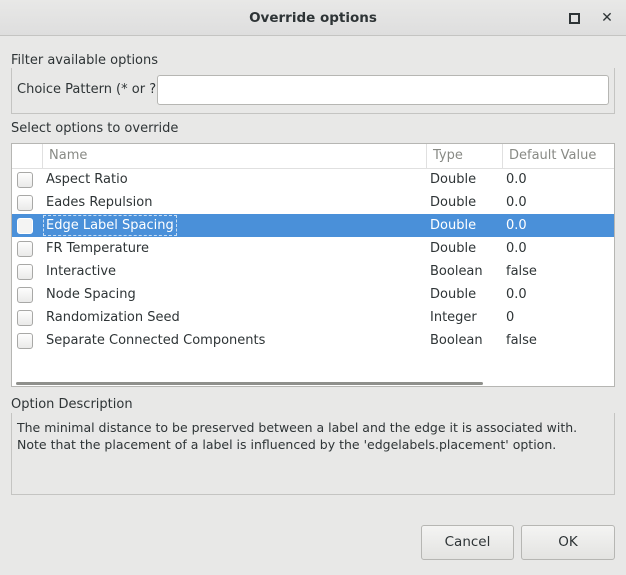  I want to click on close-icon: ✕, so click(607, 18).